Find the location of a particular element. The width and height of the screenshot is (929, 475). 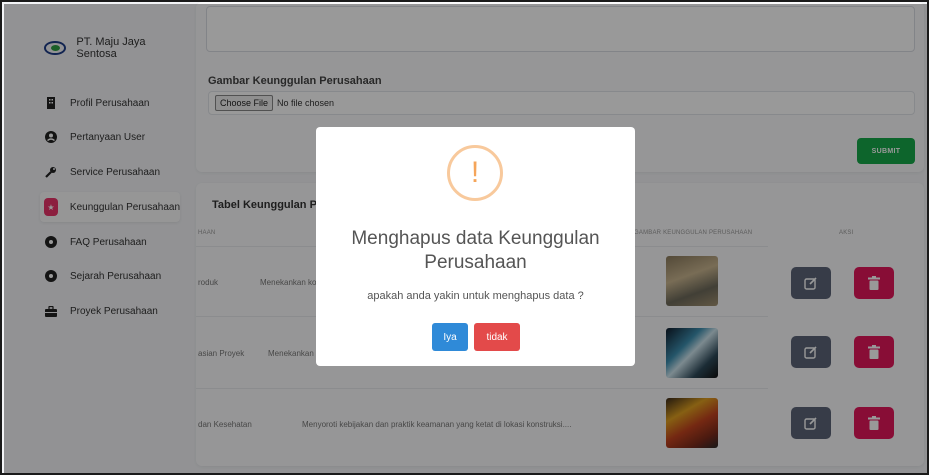

confirm-button: Iya is located at coordinates (450, 337).